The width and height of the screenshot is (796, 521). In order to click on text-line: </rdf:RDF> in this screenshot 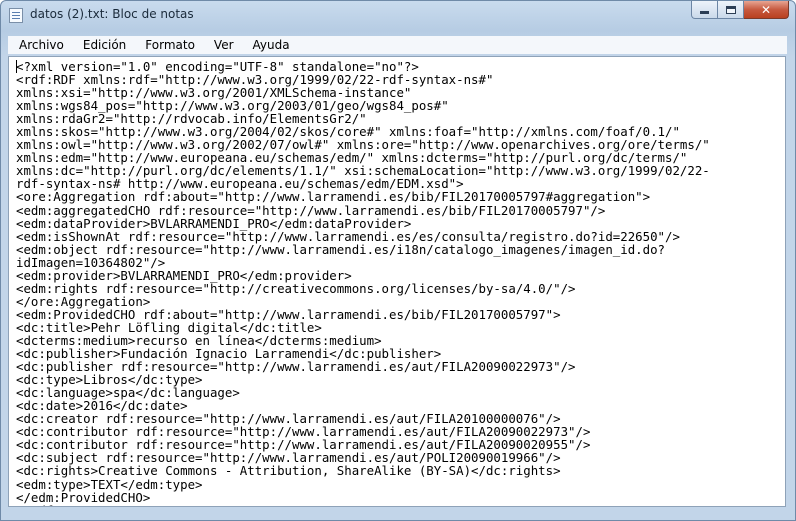, I will do `click(53, 504)`.